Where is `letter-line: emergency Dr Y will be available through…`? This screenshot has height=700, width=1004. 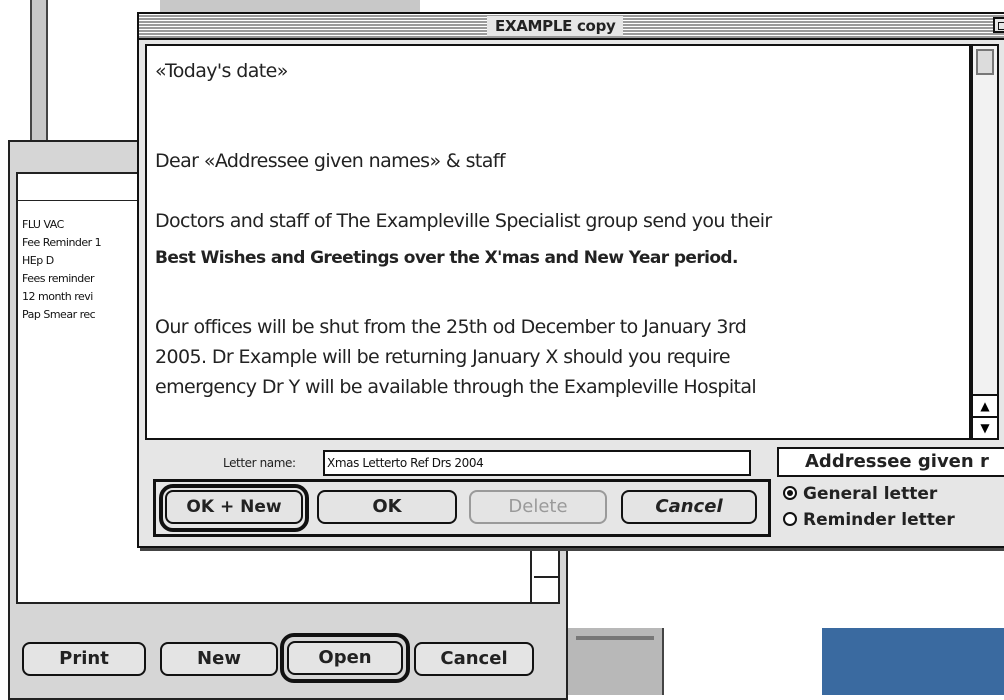
letter-line: emergency Dr Y will be available through… is located at coordinates (456, 387).